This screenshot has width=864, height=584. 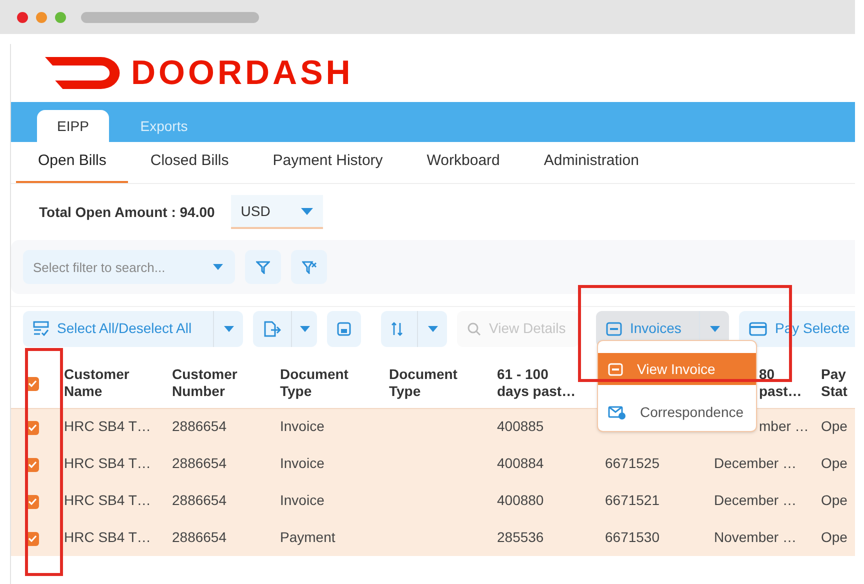 What do you see at coordinates (433, 500) in the screenshot?
I see `table-row: HRC SB4 T… 2886654 Invoice 400880 6671521 December … Ope` at bounding box center [433, 500].